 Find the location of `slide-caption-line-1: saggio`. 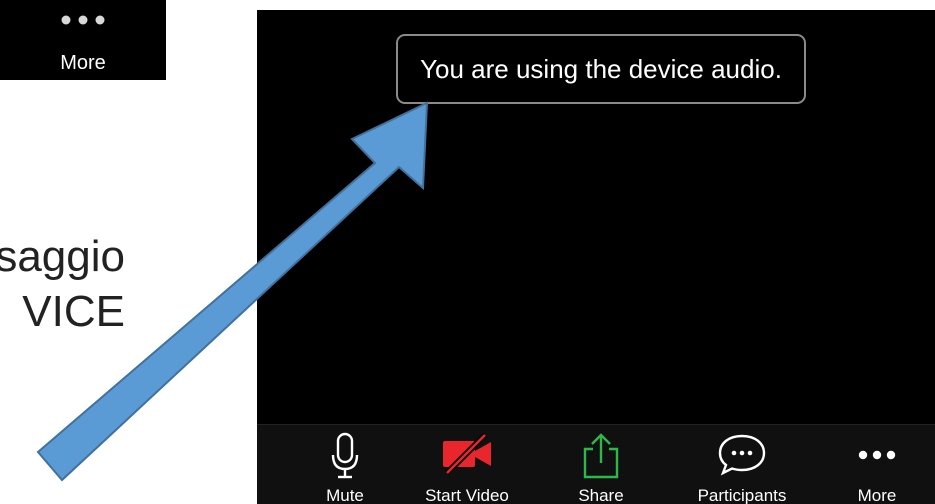

slide-caption-line-1: saggio is located at coordinates (62, 256).